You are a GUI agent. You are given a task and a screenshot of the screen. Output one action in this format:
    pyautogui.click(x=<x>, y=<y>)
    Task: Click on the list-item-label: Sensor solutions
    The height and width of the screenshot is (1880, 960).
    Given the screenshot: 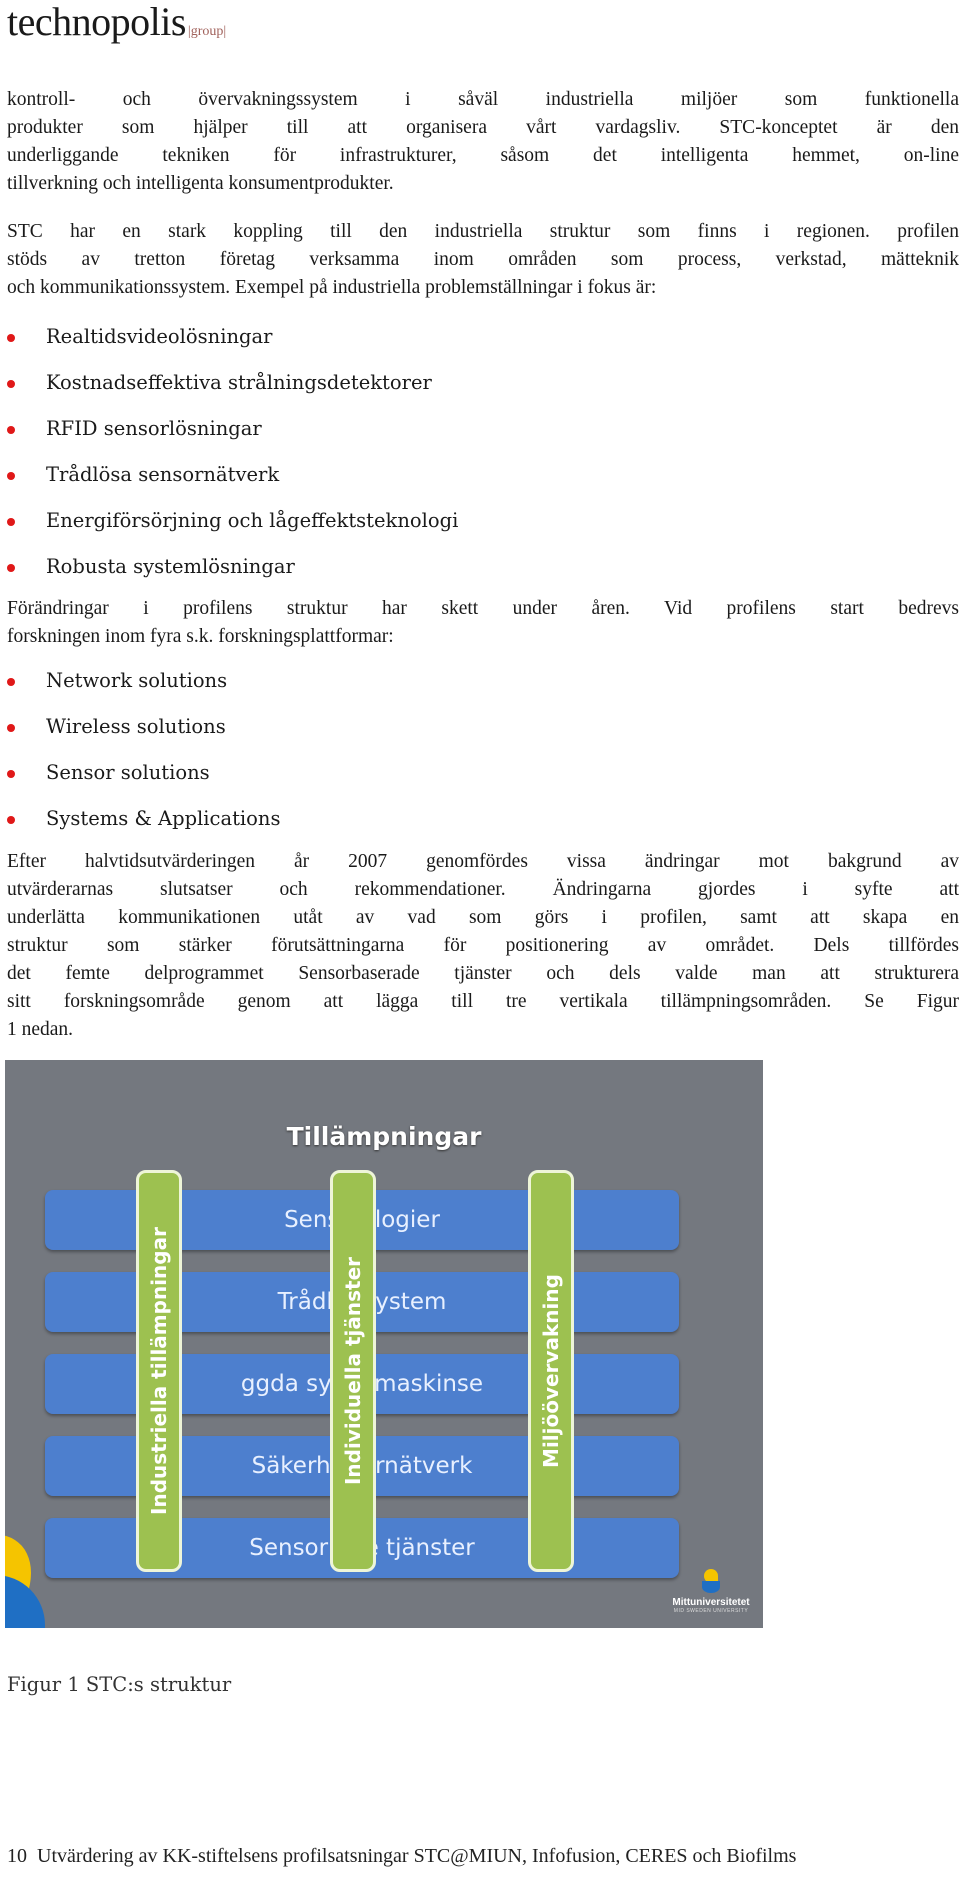 What is the action you would take?
    pyautogui.click(x=128, y=772)
    